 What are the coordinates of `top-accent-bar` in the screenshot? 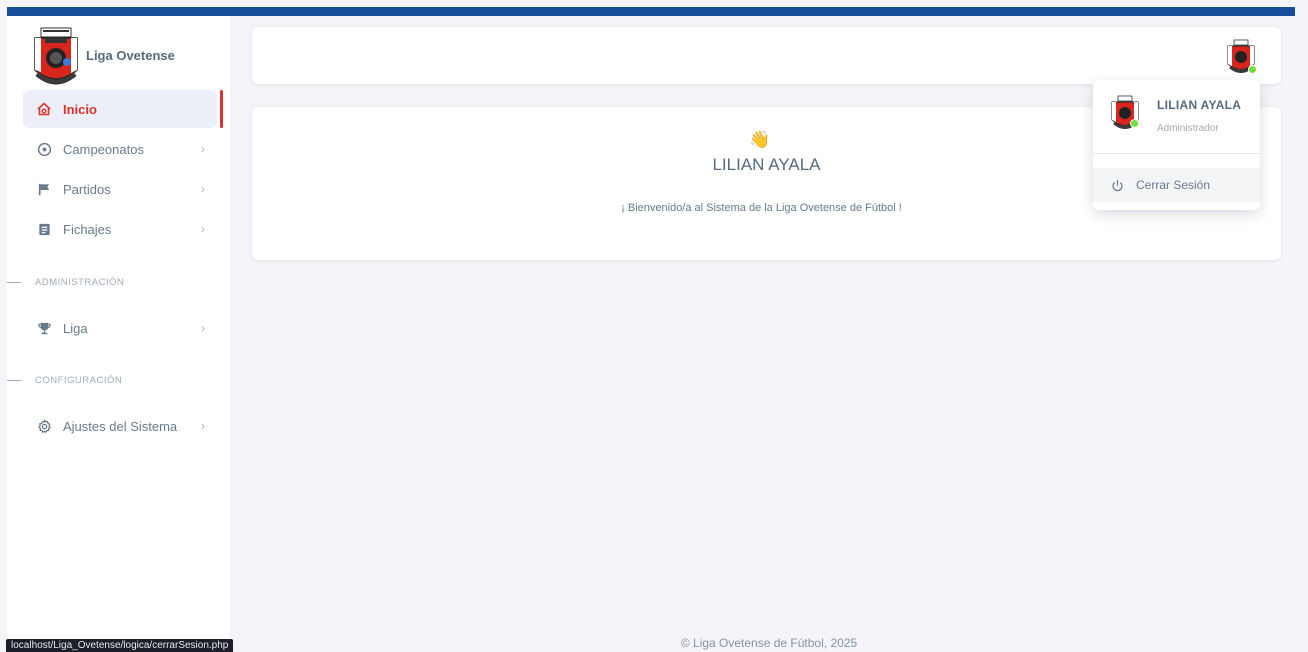 It's located at (651, 11).